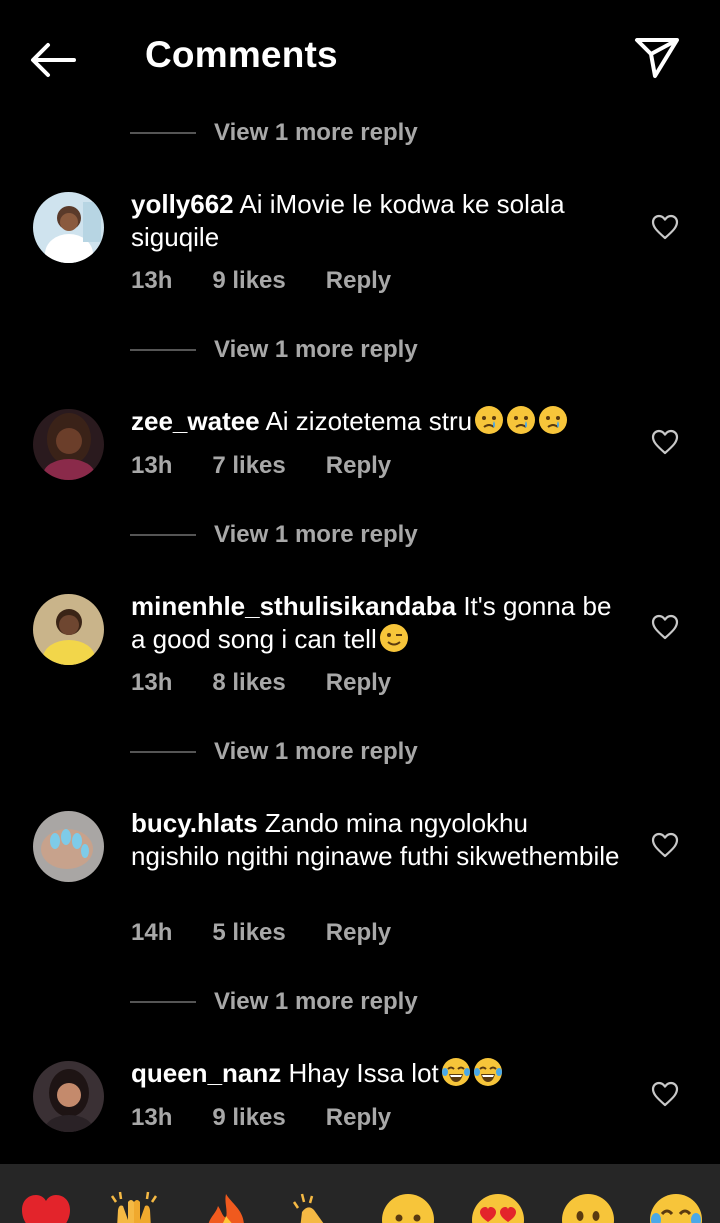  I want to click on comment-username: queen_nanz, so click(206, 1073).